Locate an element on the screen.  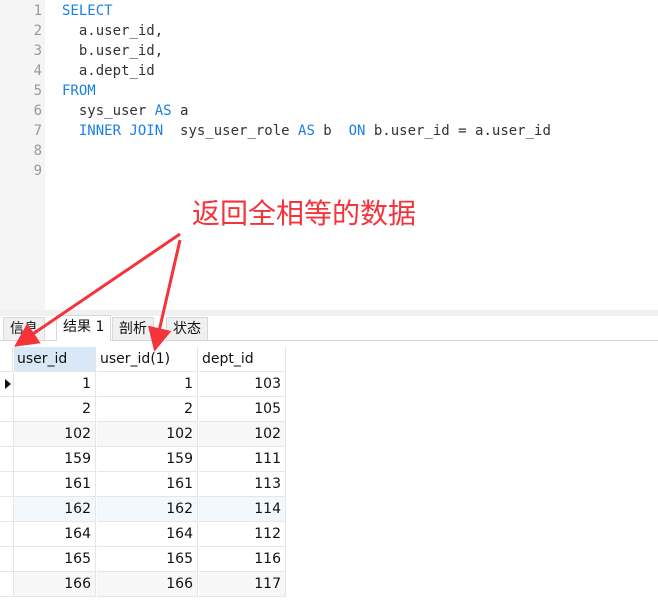
annotation-arrows is located at coordinates (98, 292).